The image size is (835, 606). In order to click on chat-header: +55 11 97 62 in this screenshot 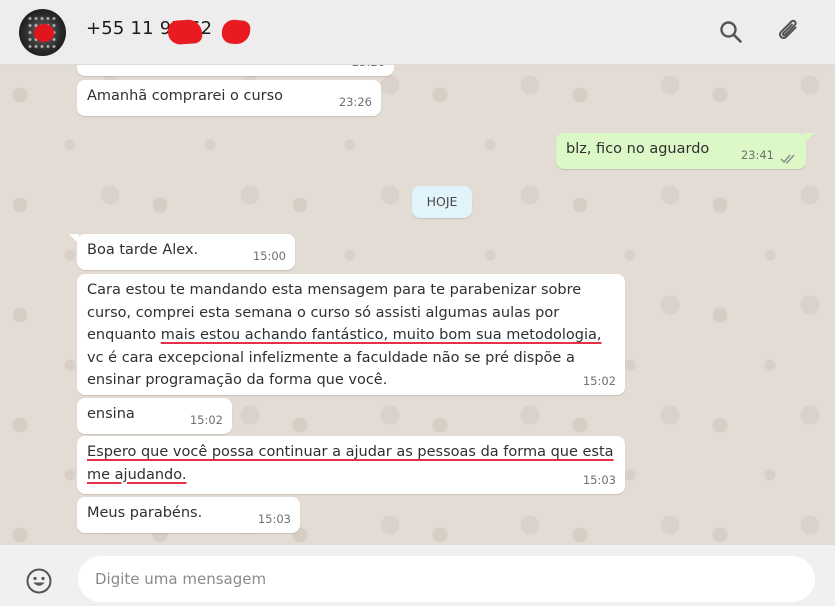, I will do `click(417, 32)`.